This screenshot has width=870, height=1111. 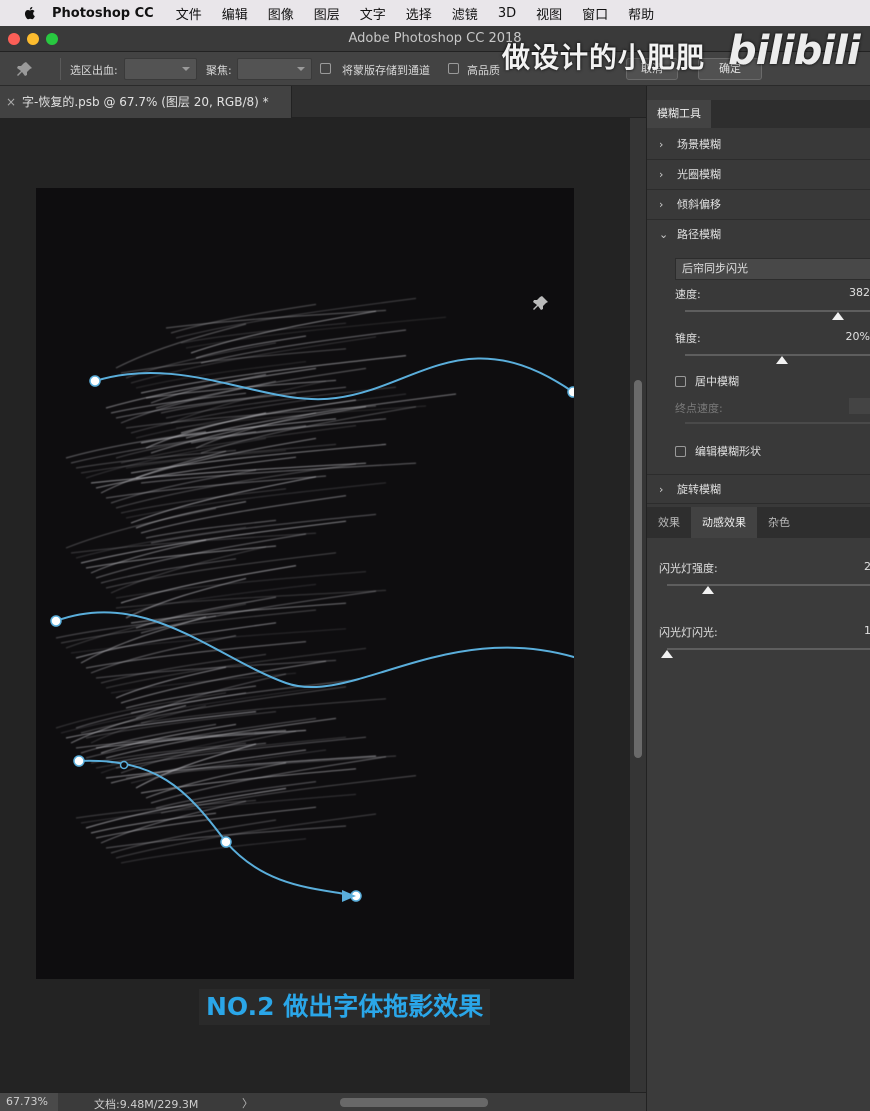 I want to click on close-tab-icon: ×, so click(x=11, y=102).